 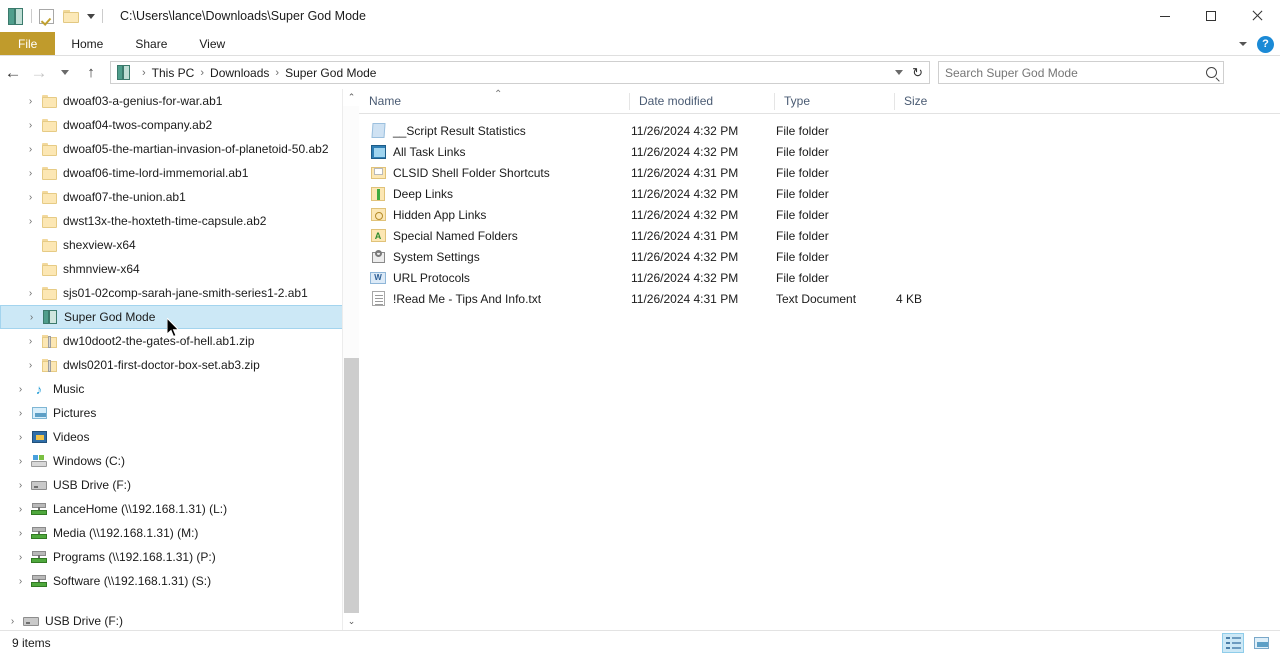 I want to click on breadcrumb-this-pc: This PC, so click(x=173, y=73).